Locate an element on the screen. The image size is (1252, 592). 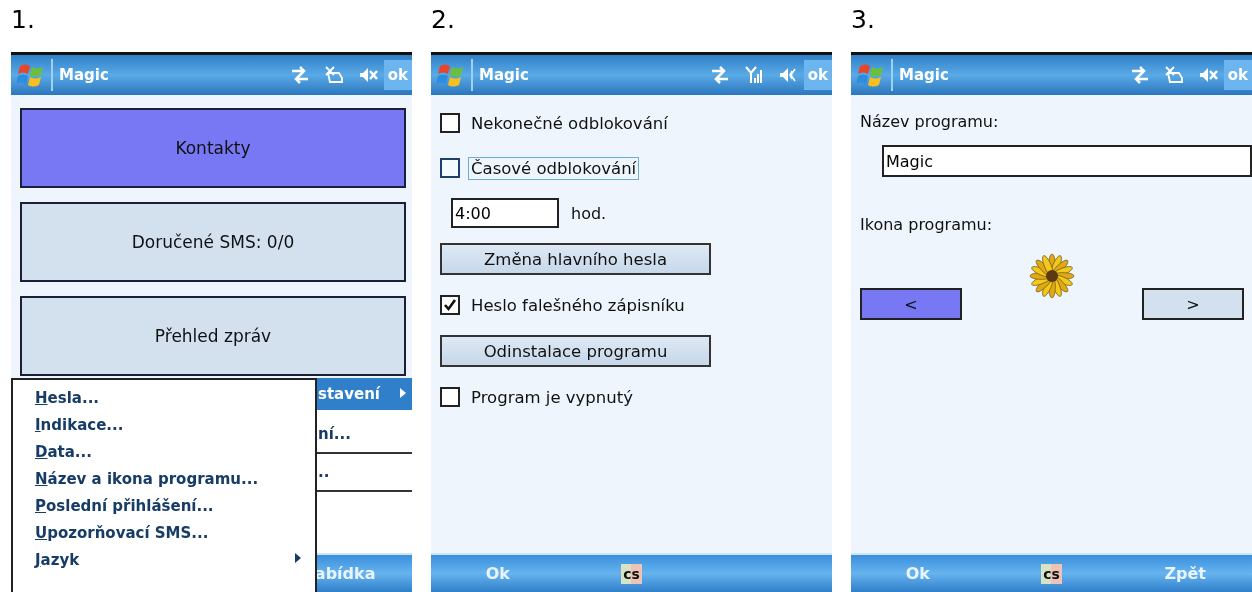
checkbox-label: Nekonečné odblokování is located at coordinates (569, 123).